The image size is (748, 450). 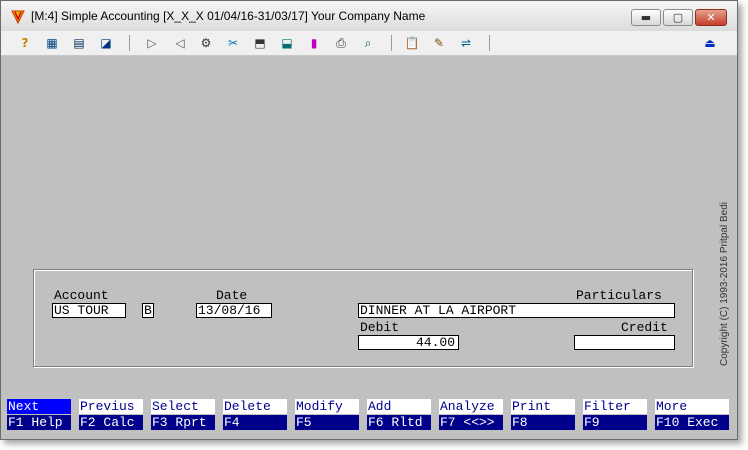 What do you see at coordinates (233, 43) in the screenshot?
I see `tools-icon: ✂` at bounding box center [233, 43].